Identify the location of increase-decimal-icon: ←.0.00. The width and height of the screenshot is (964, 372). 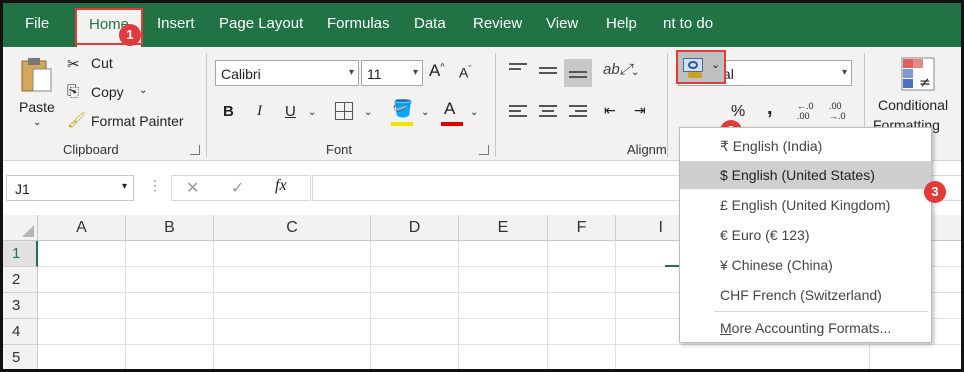
(805, 111).